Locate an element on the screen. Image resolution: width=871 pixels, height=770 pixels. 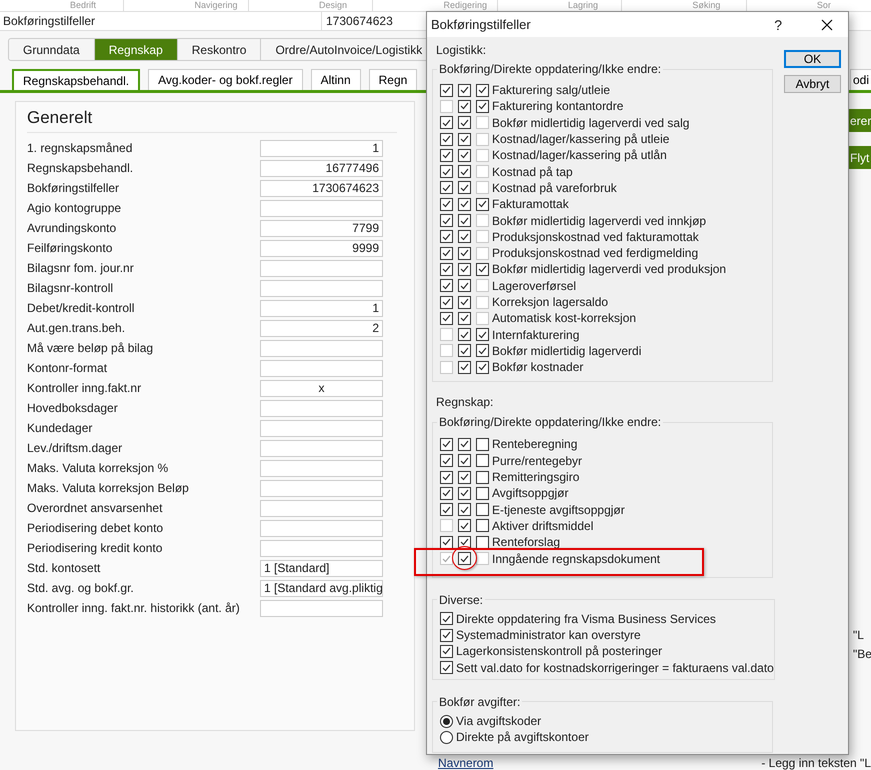
dialog-button: Avbryt is located at coordinates (812, 84).